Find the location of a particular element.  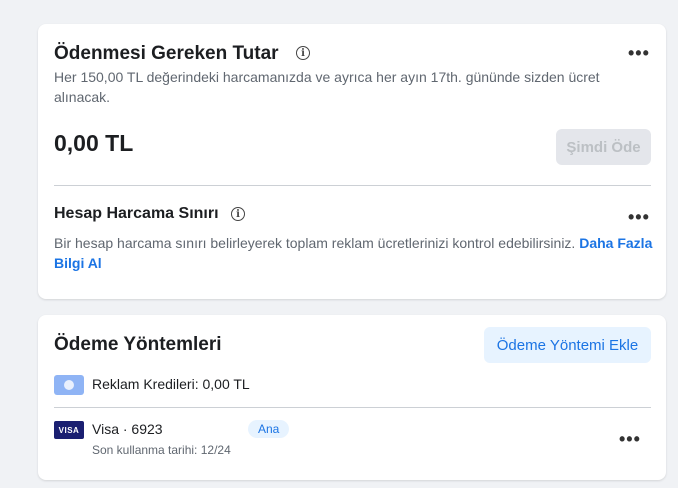

spending-limit-title: Hesap Harcama Sınırı is located at coordinates (136, 213).